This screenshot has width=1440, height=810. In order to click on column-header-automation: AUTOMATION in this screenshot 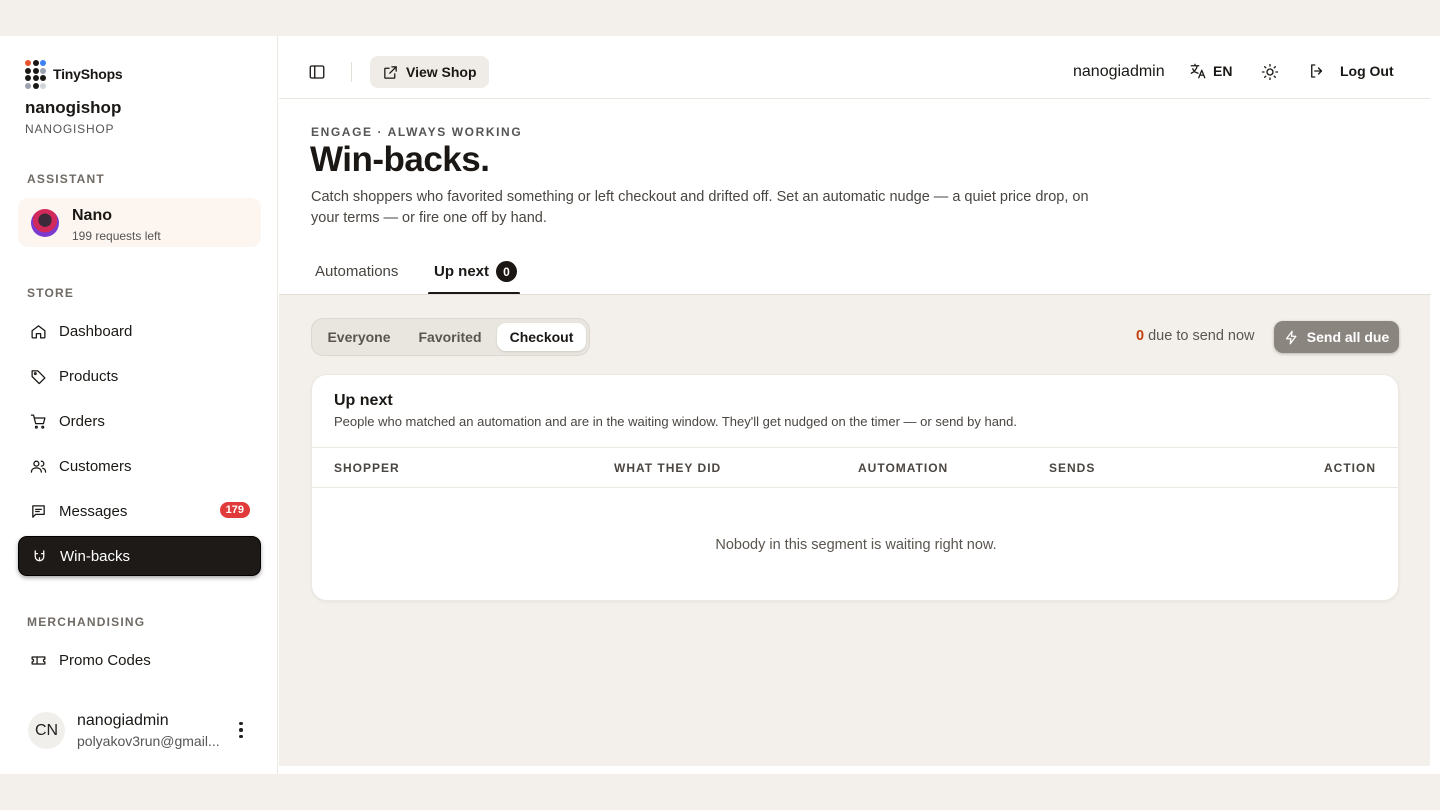, I will do `click(903, 468)`.